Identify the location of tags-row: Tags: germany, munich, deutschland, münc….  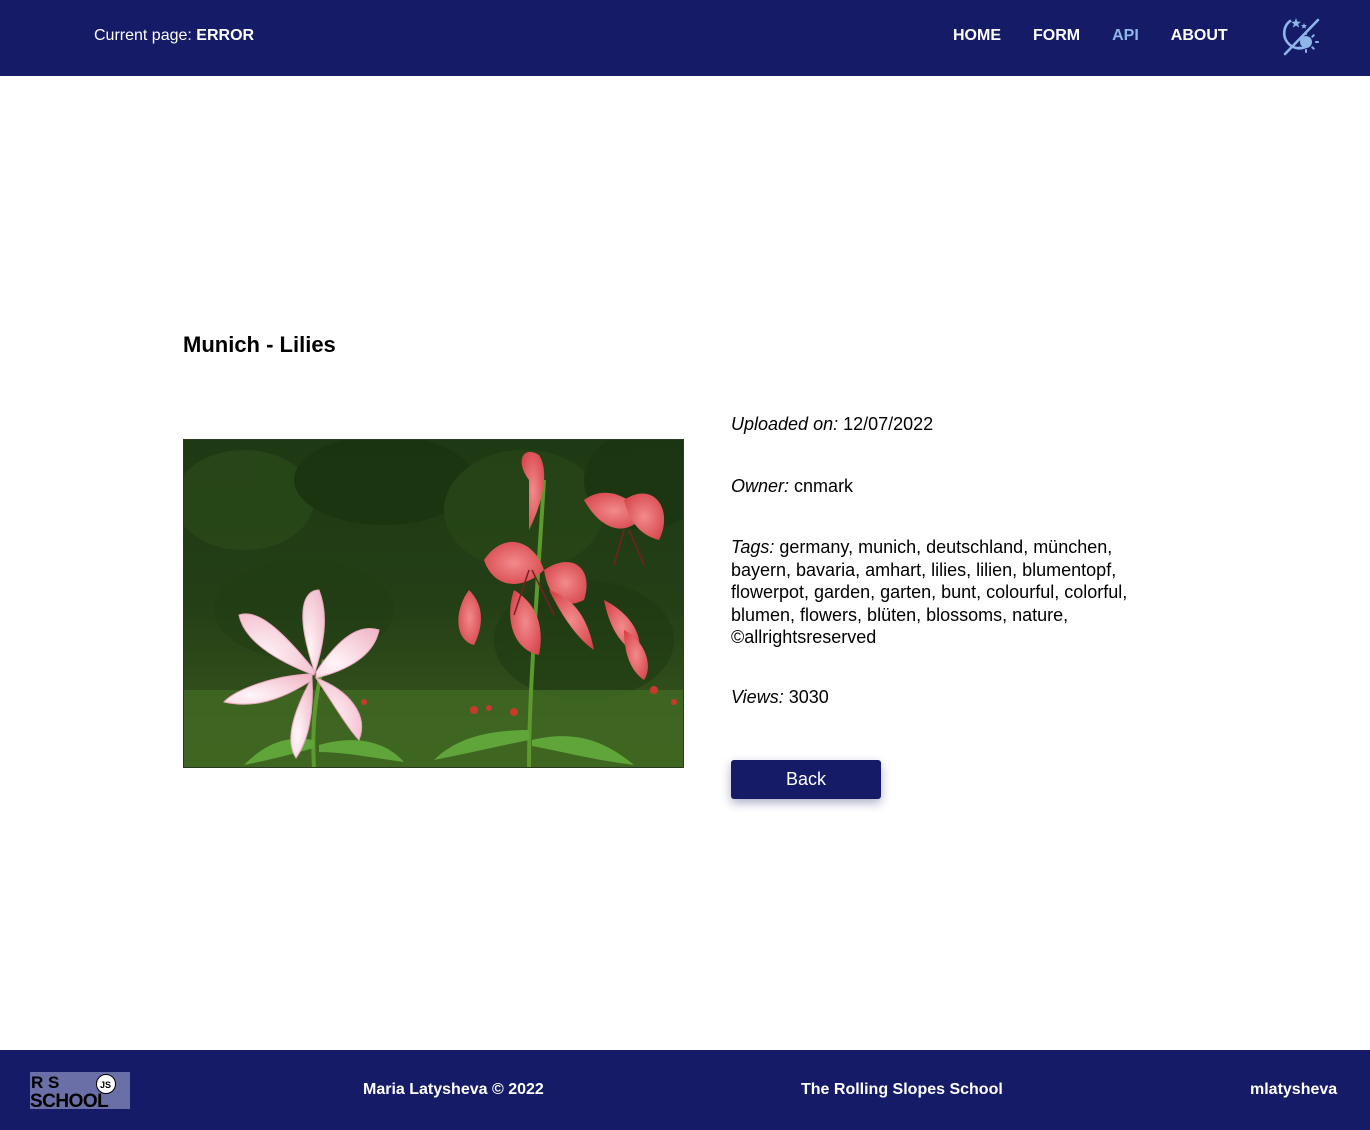
(951, 592).